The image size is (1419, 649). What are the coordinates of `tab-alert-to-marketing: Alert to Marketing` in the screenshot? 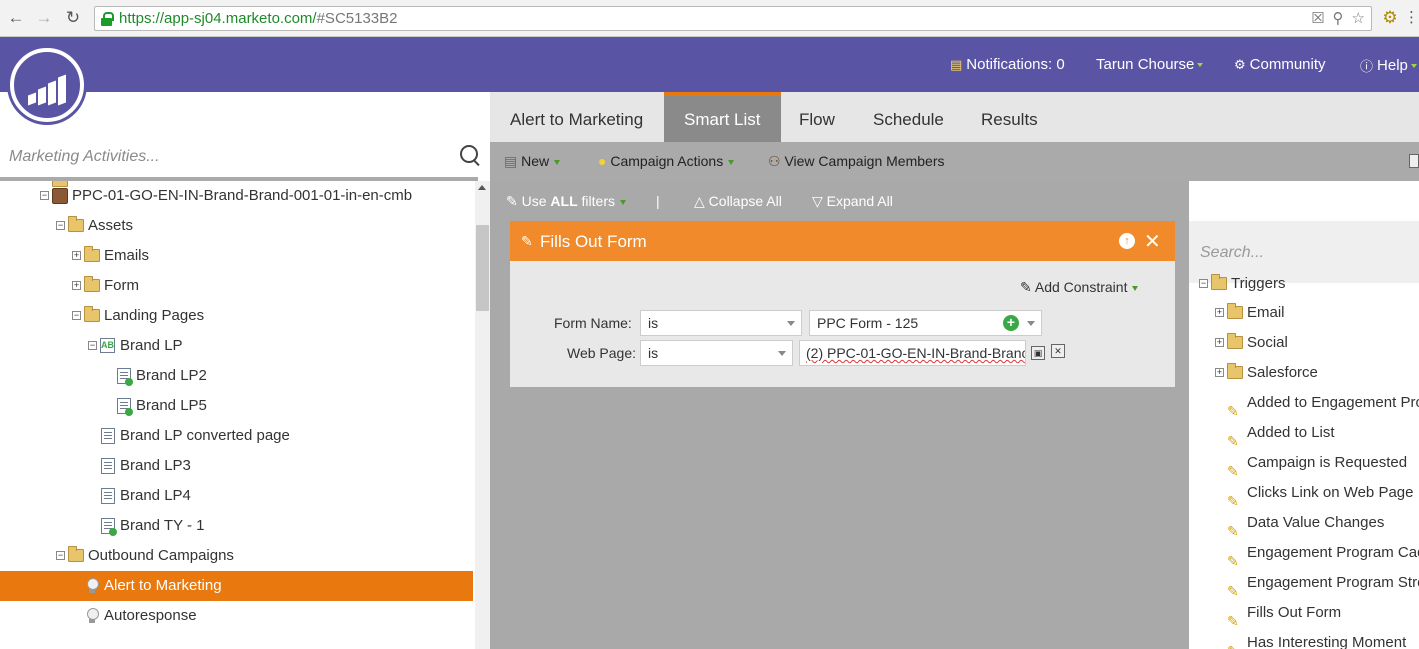 It's located at (576, 117).